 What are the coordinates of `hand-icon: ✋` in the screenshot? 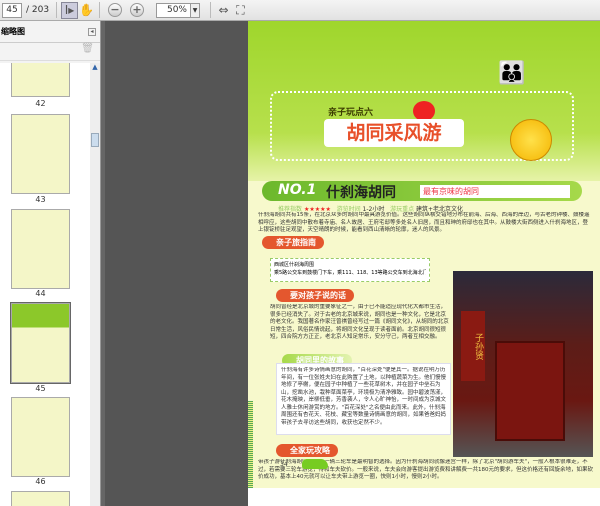 It's located at (86, 10).